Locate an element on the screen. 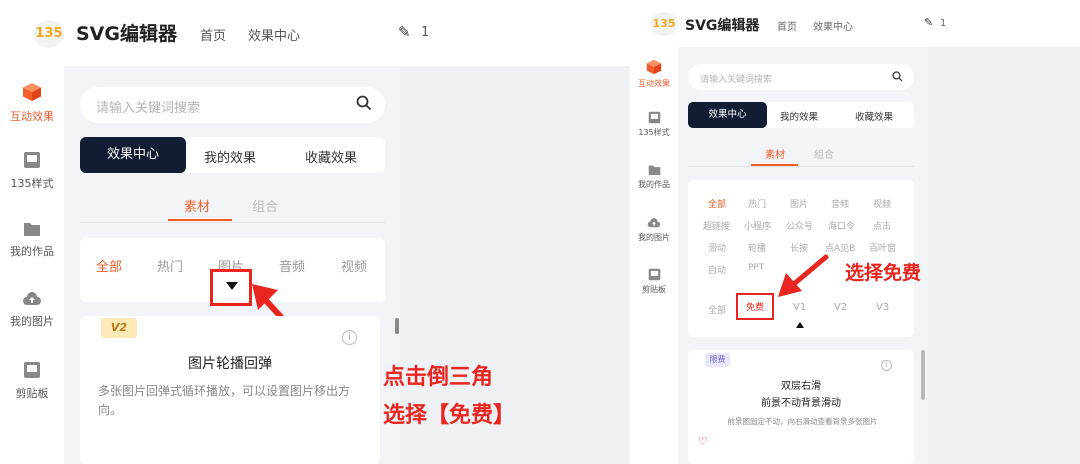  price-filter-v2: V2 is located at coordinates (840, 307).